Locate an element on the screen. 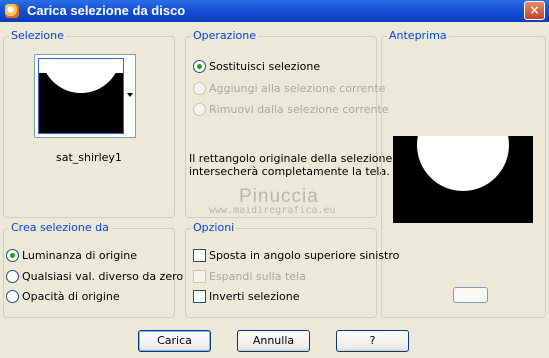  radio-add-selection is located at coordinates (199, 88).